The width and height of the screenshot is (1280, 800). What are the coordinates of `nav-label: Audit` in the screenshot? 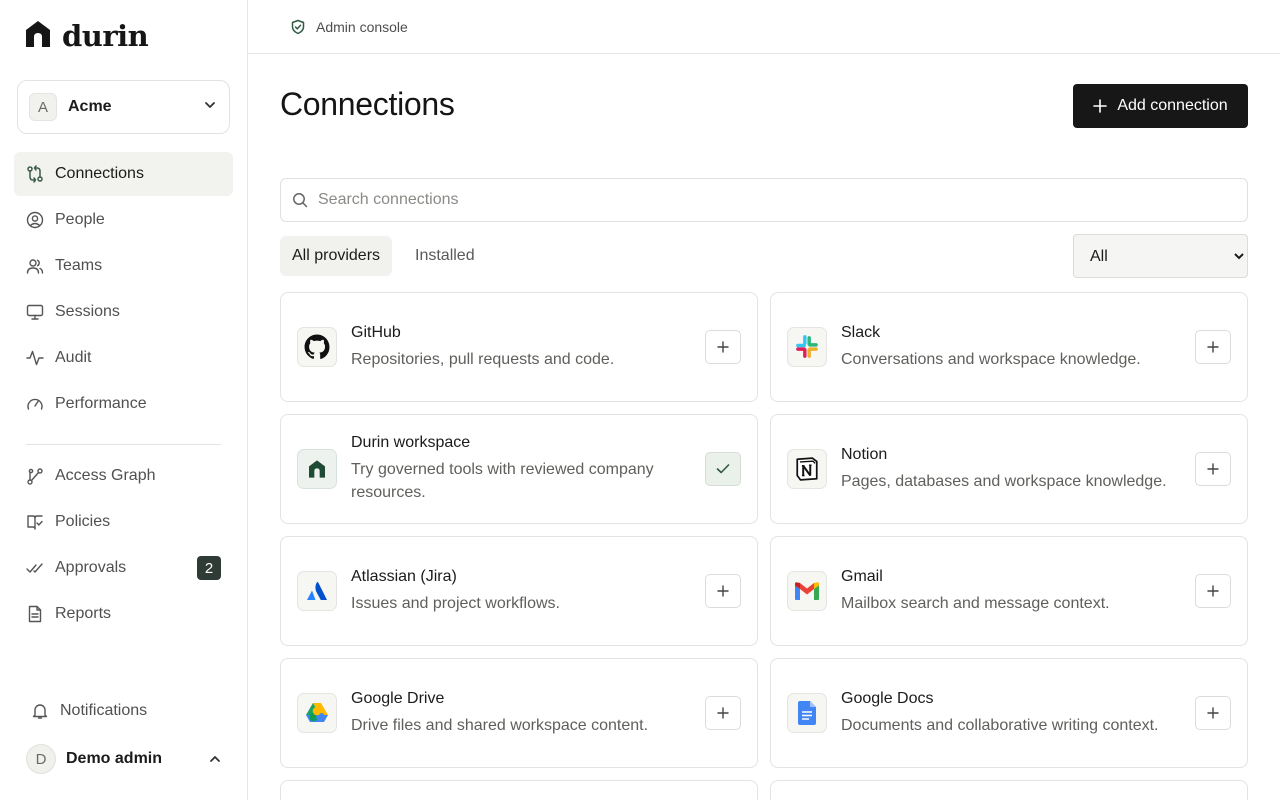 It's located at (73, 357).